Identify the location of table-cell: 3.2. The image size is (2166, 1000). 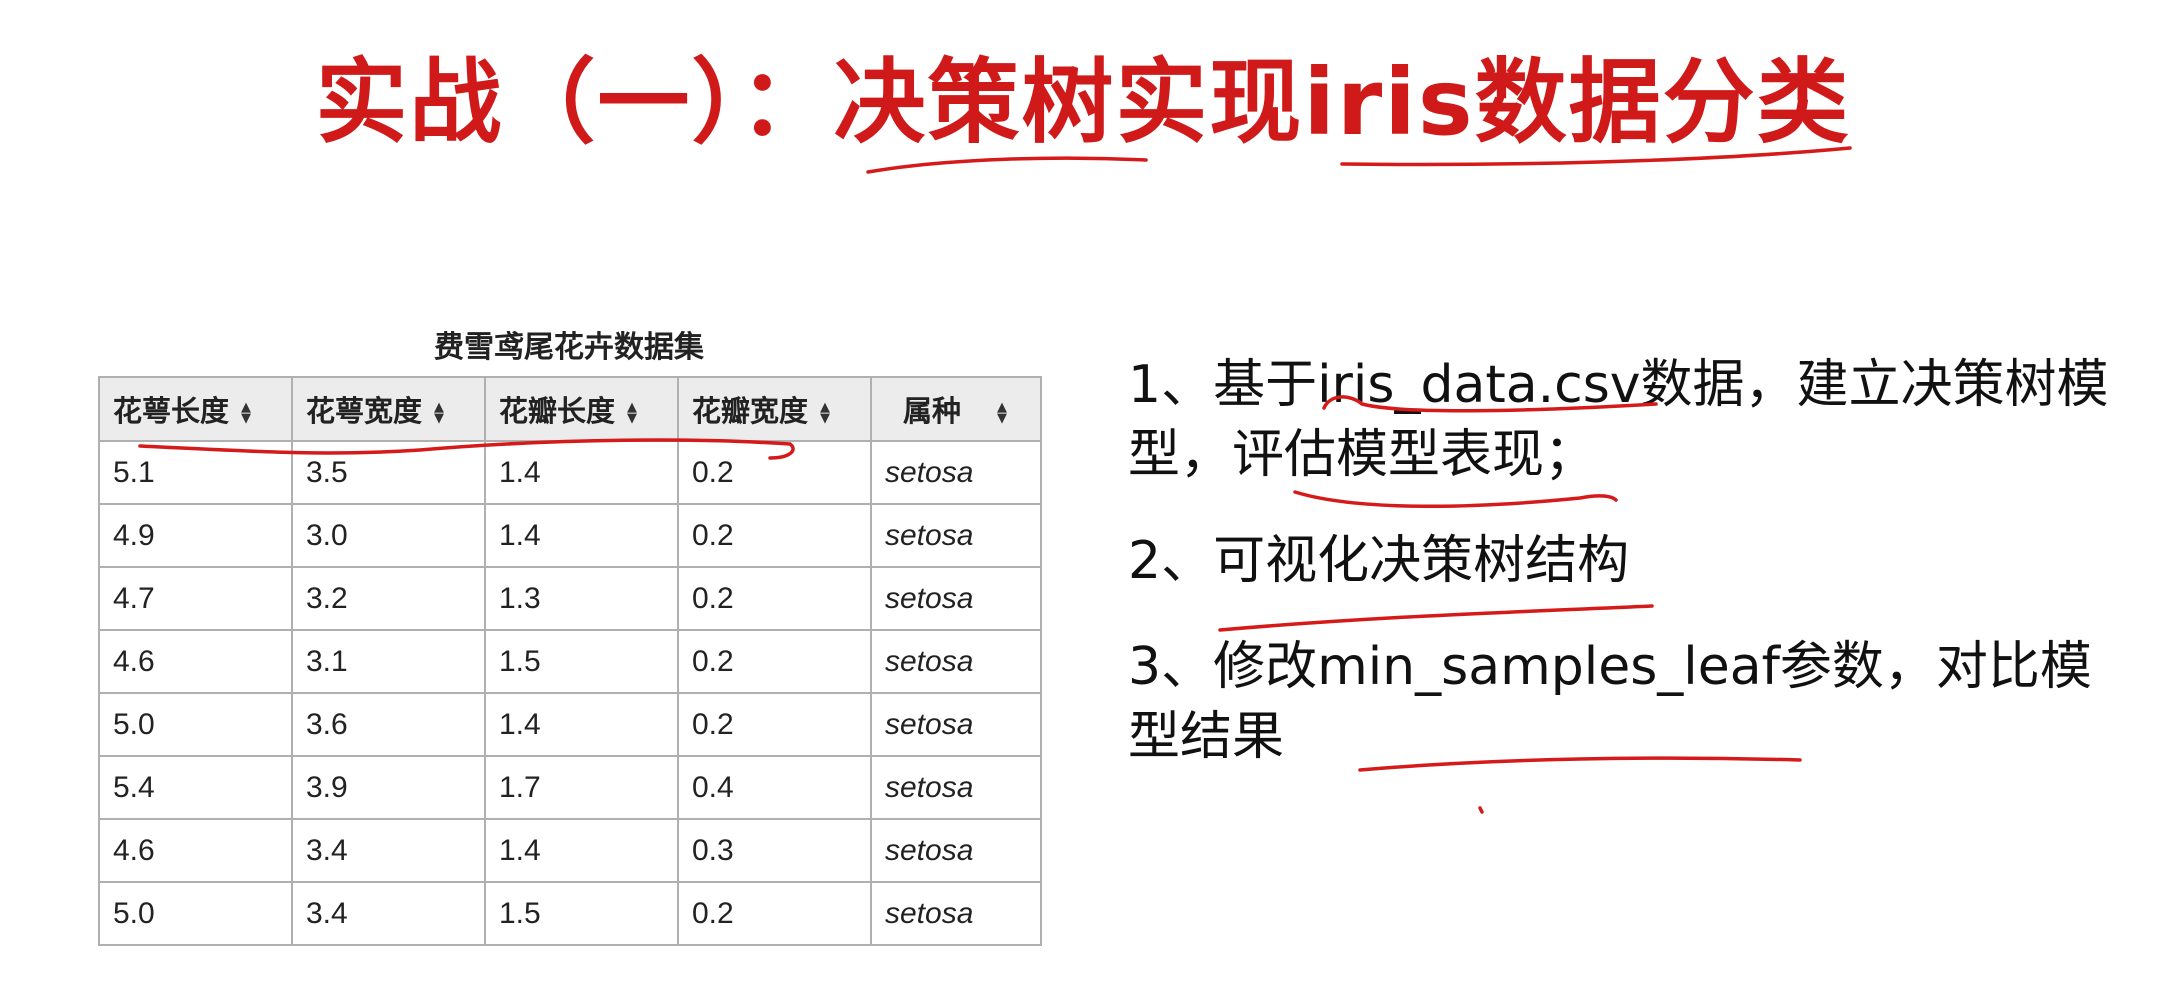
(388, 598).